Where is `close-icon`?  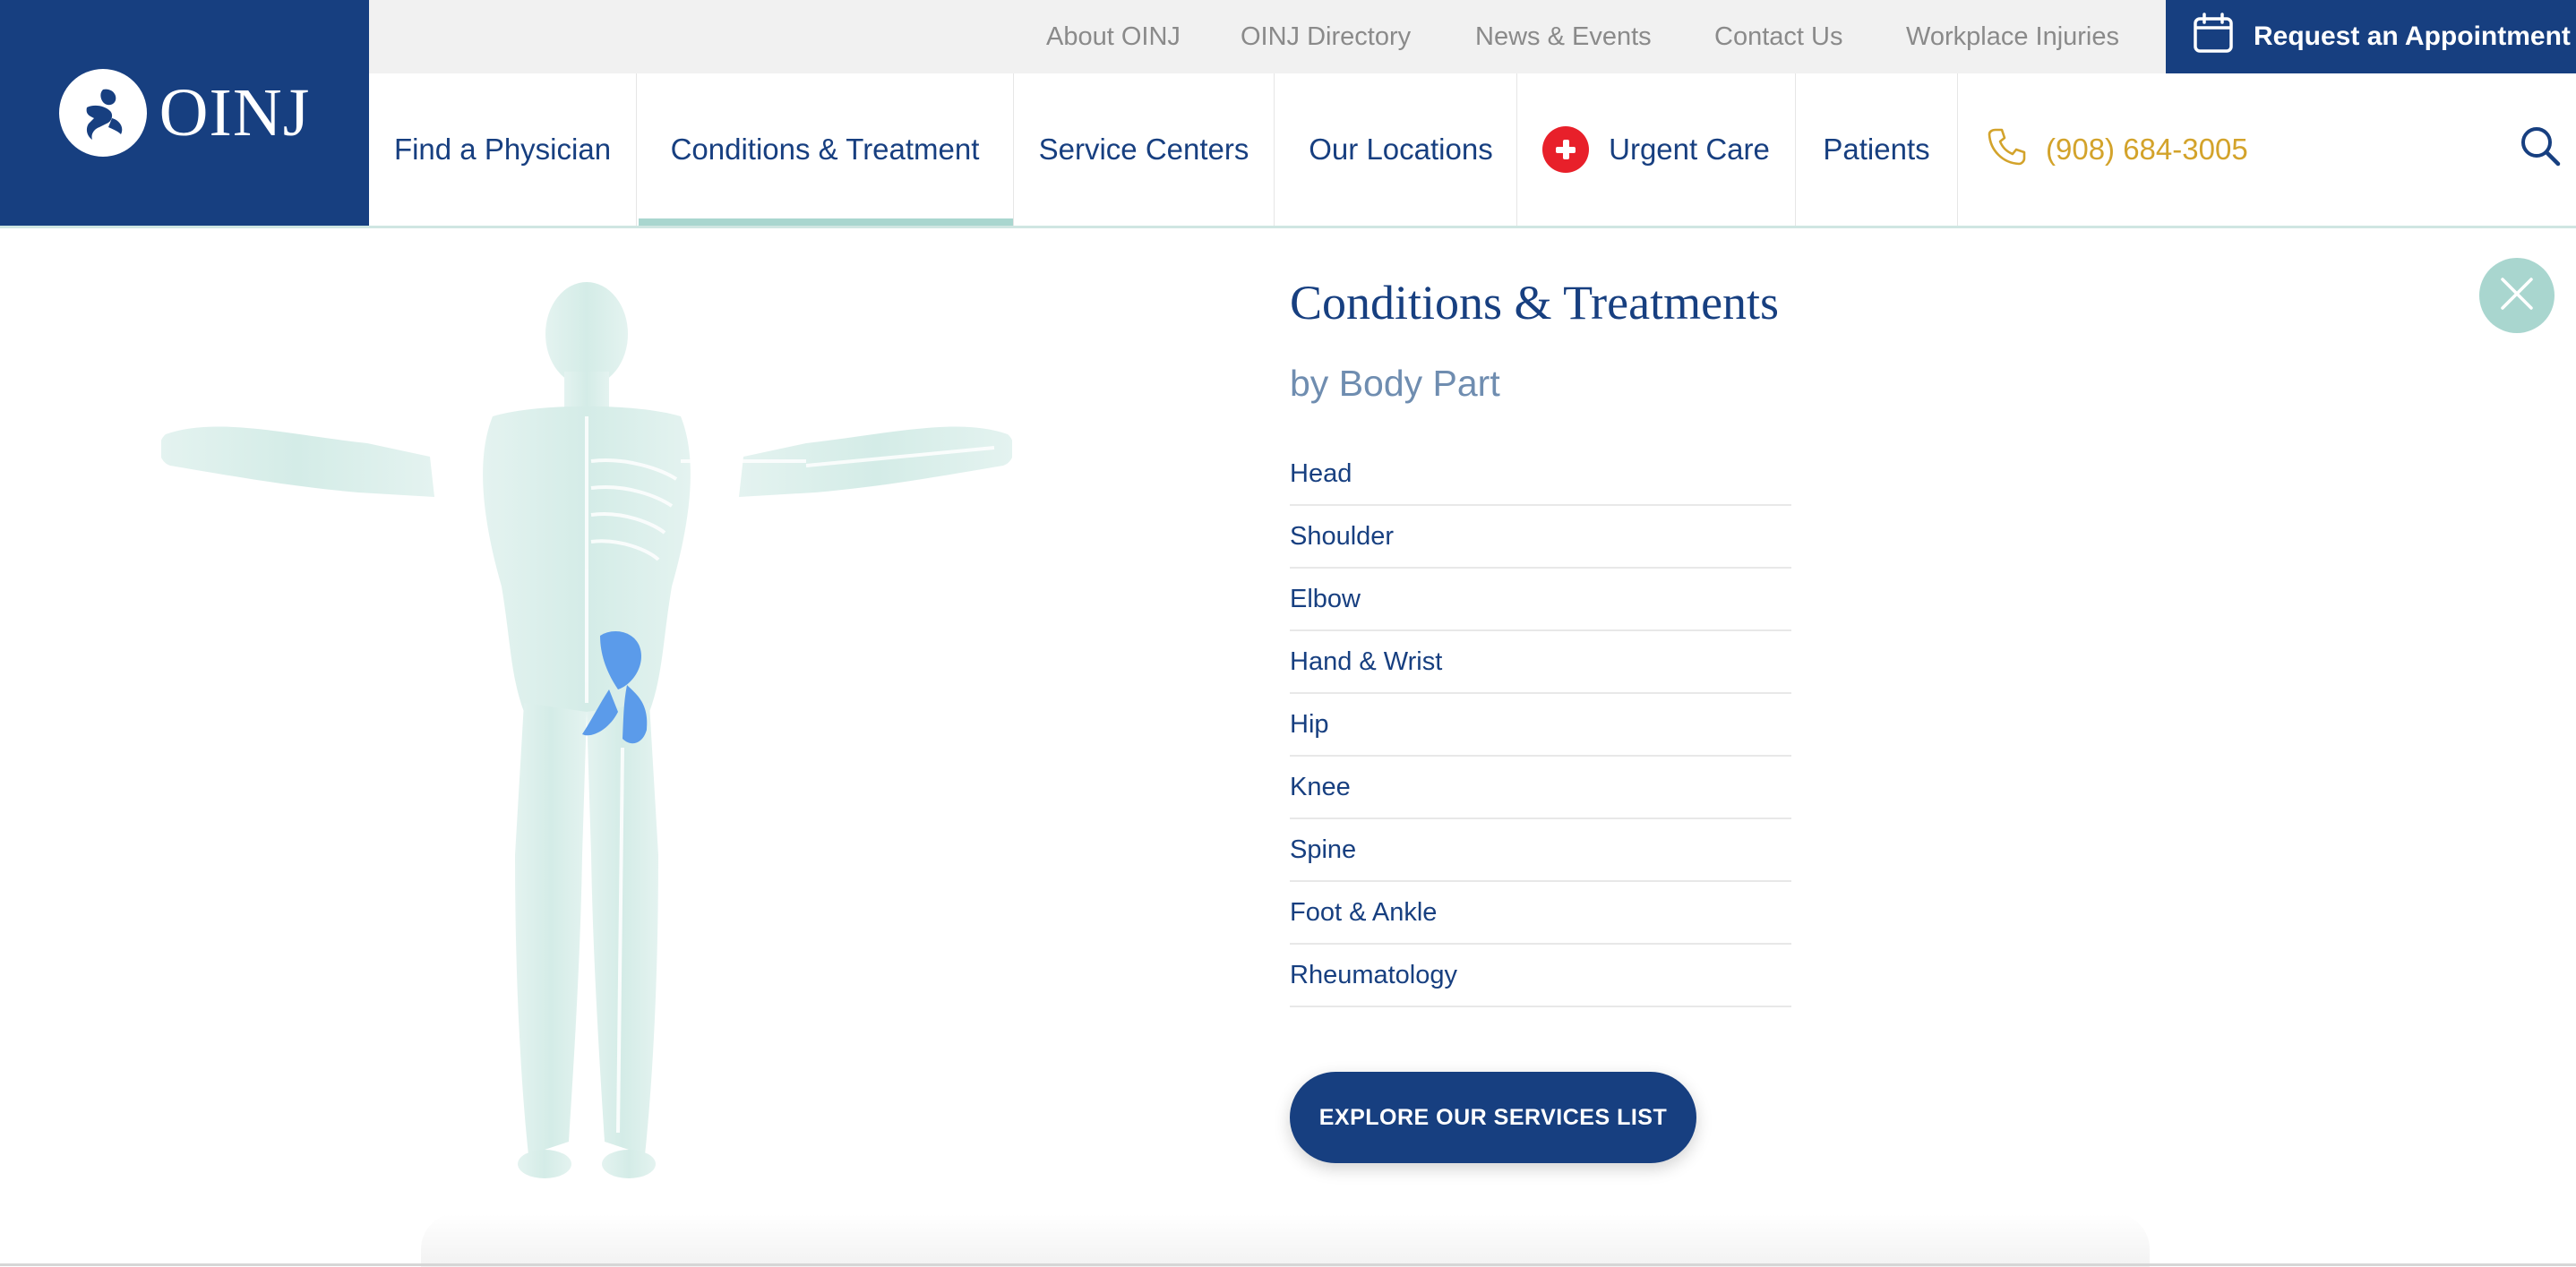
close-icon is located at coordinates (2517, 296).